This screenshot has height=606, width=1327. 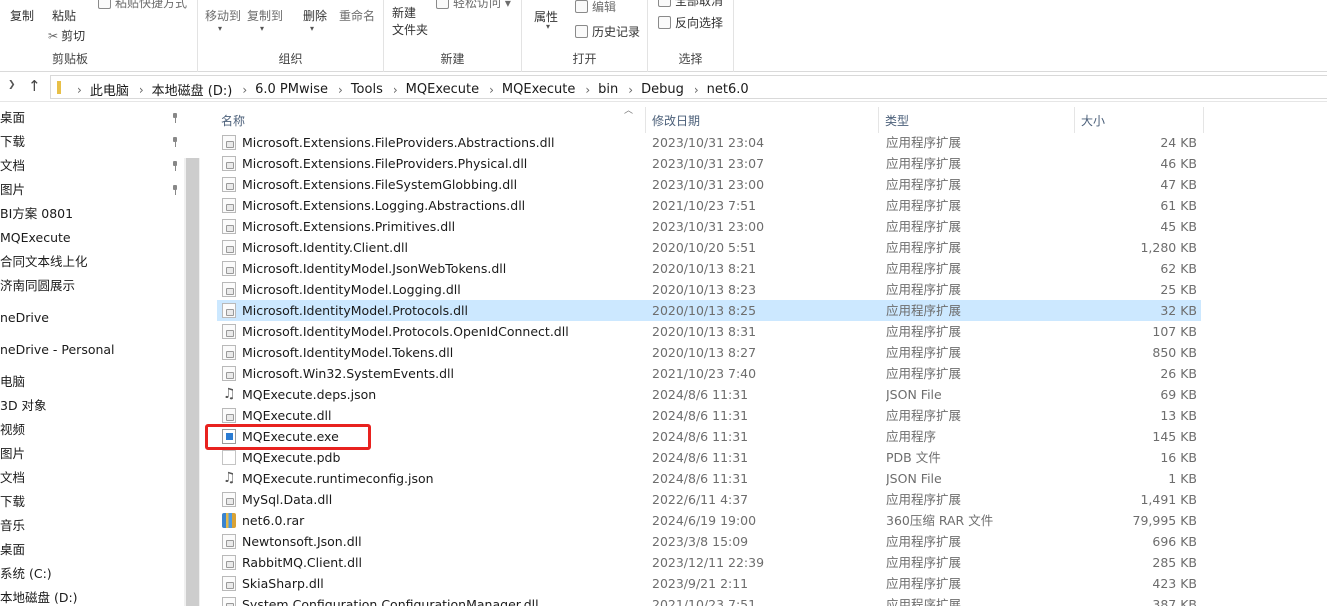 What do you see at coordinates (704, 331) in the screenshot?
I see `file-modified-date: 2020/10/13 8:31` at bounding box center [704, 331].